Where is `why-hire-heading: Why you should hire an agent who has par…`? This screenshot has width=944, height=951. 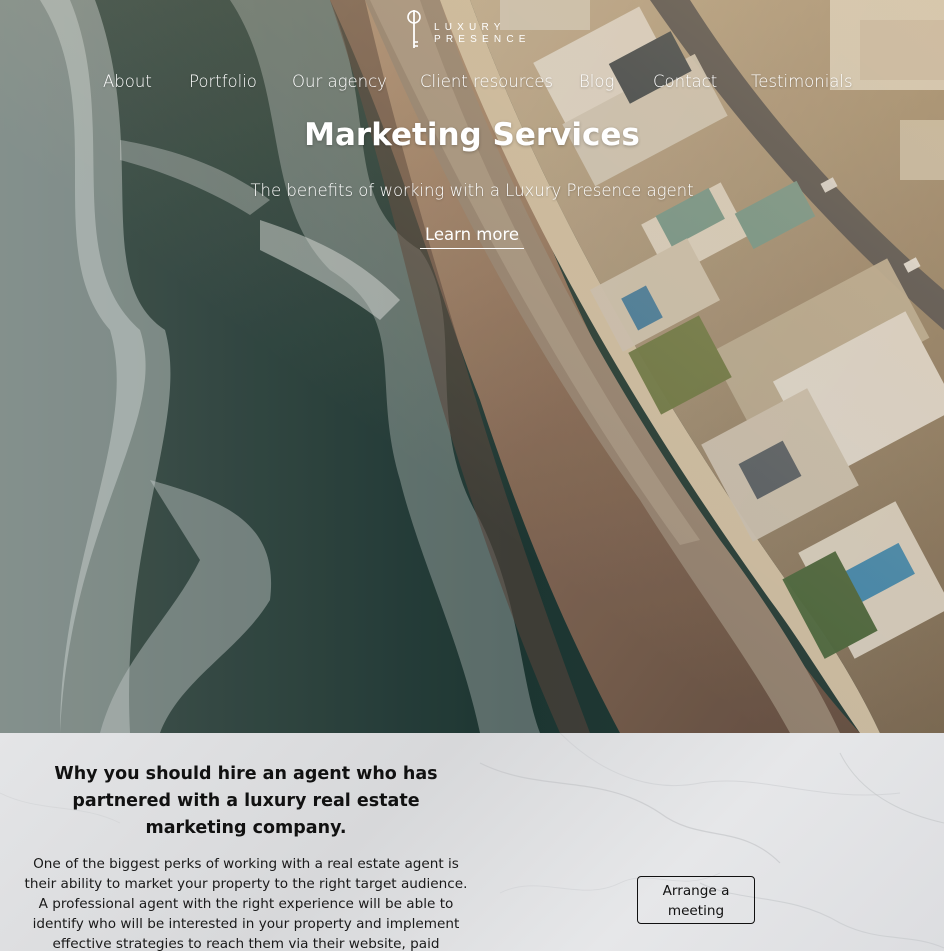 why-hire-heading: Why you should hire an agent who has par… is located at coordinates (246, 801).